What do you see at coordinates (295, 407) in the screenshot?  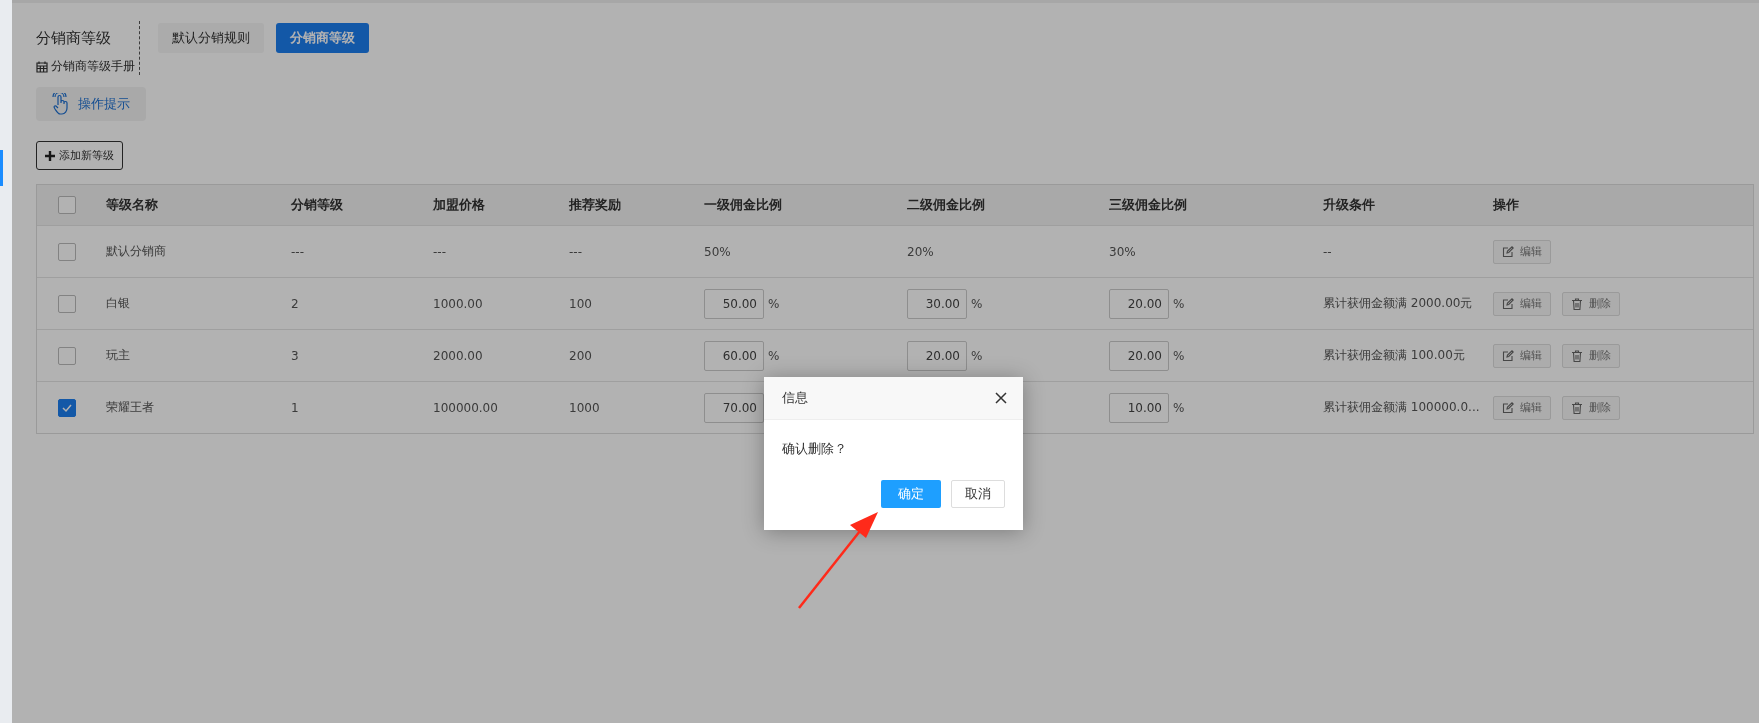 I see `table-cell: 1` at bounding box center [295, 407].